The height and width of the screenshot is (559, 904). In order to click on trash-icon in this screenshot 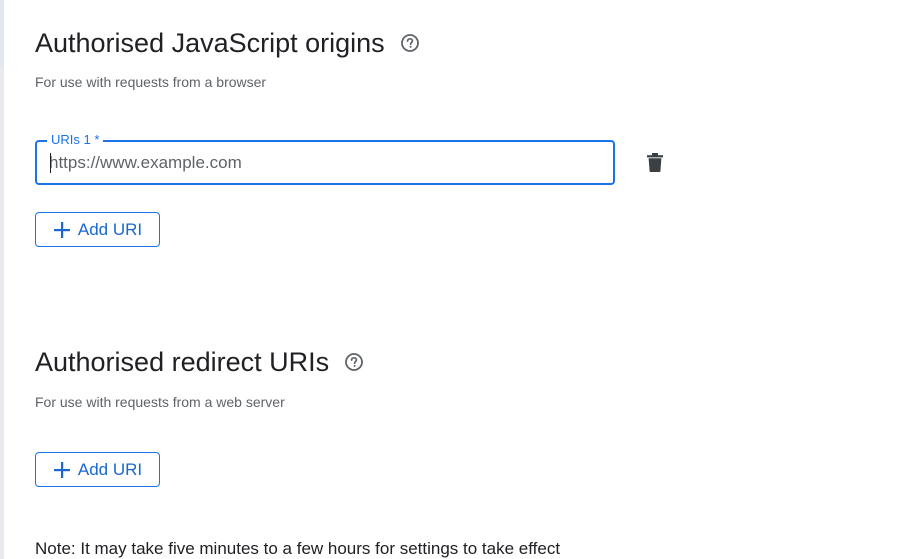, I will do `click(655, 162)`.